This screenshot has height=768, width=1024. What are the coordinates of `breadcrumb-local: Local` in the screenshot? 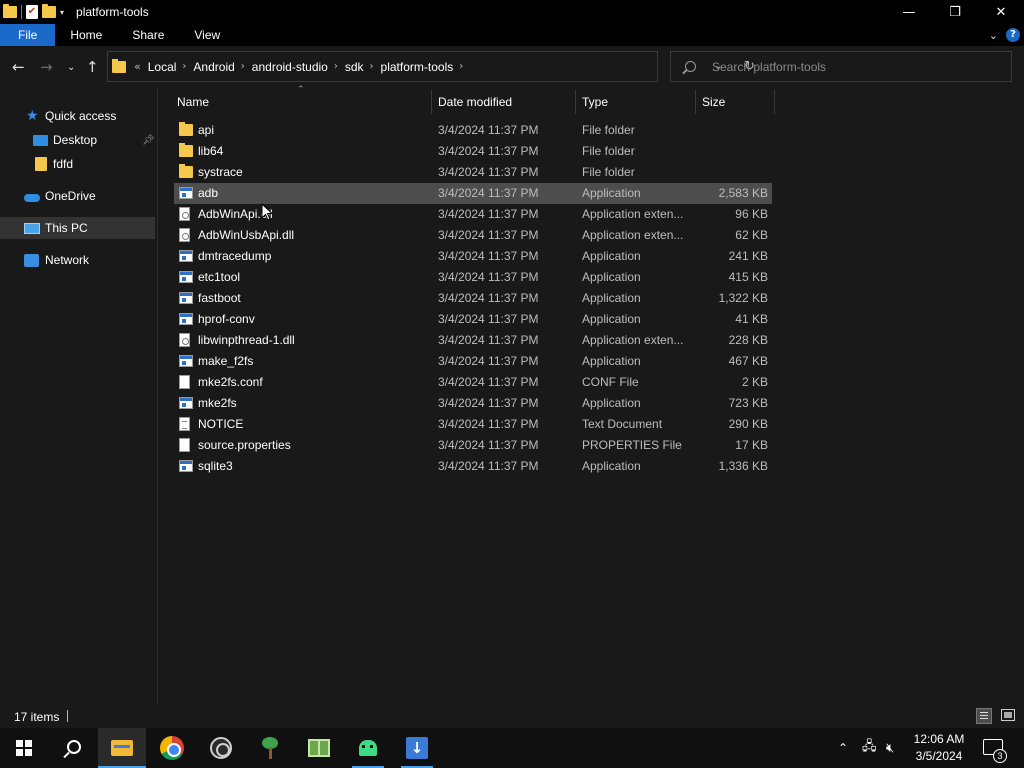 It's located at (160, 67).